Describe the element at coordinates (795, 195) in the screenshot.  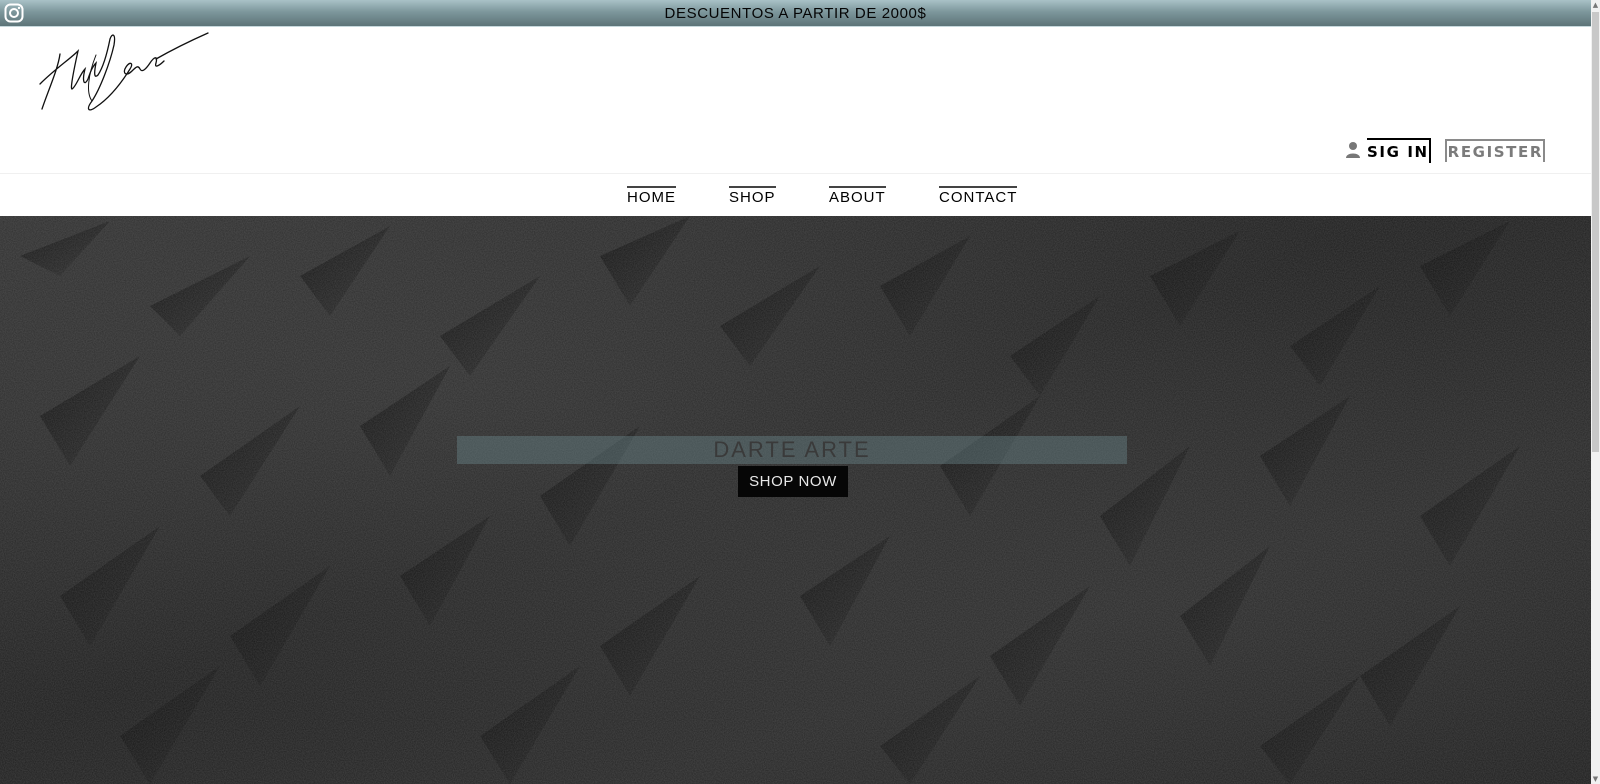
I see `main-nav: HOME SHOP ABOUT CONTACT` at that location.